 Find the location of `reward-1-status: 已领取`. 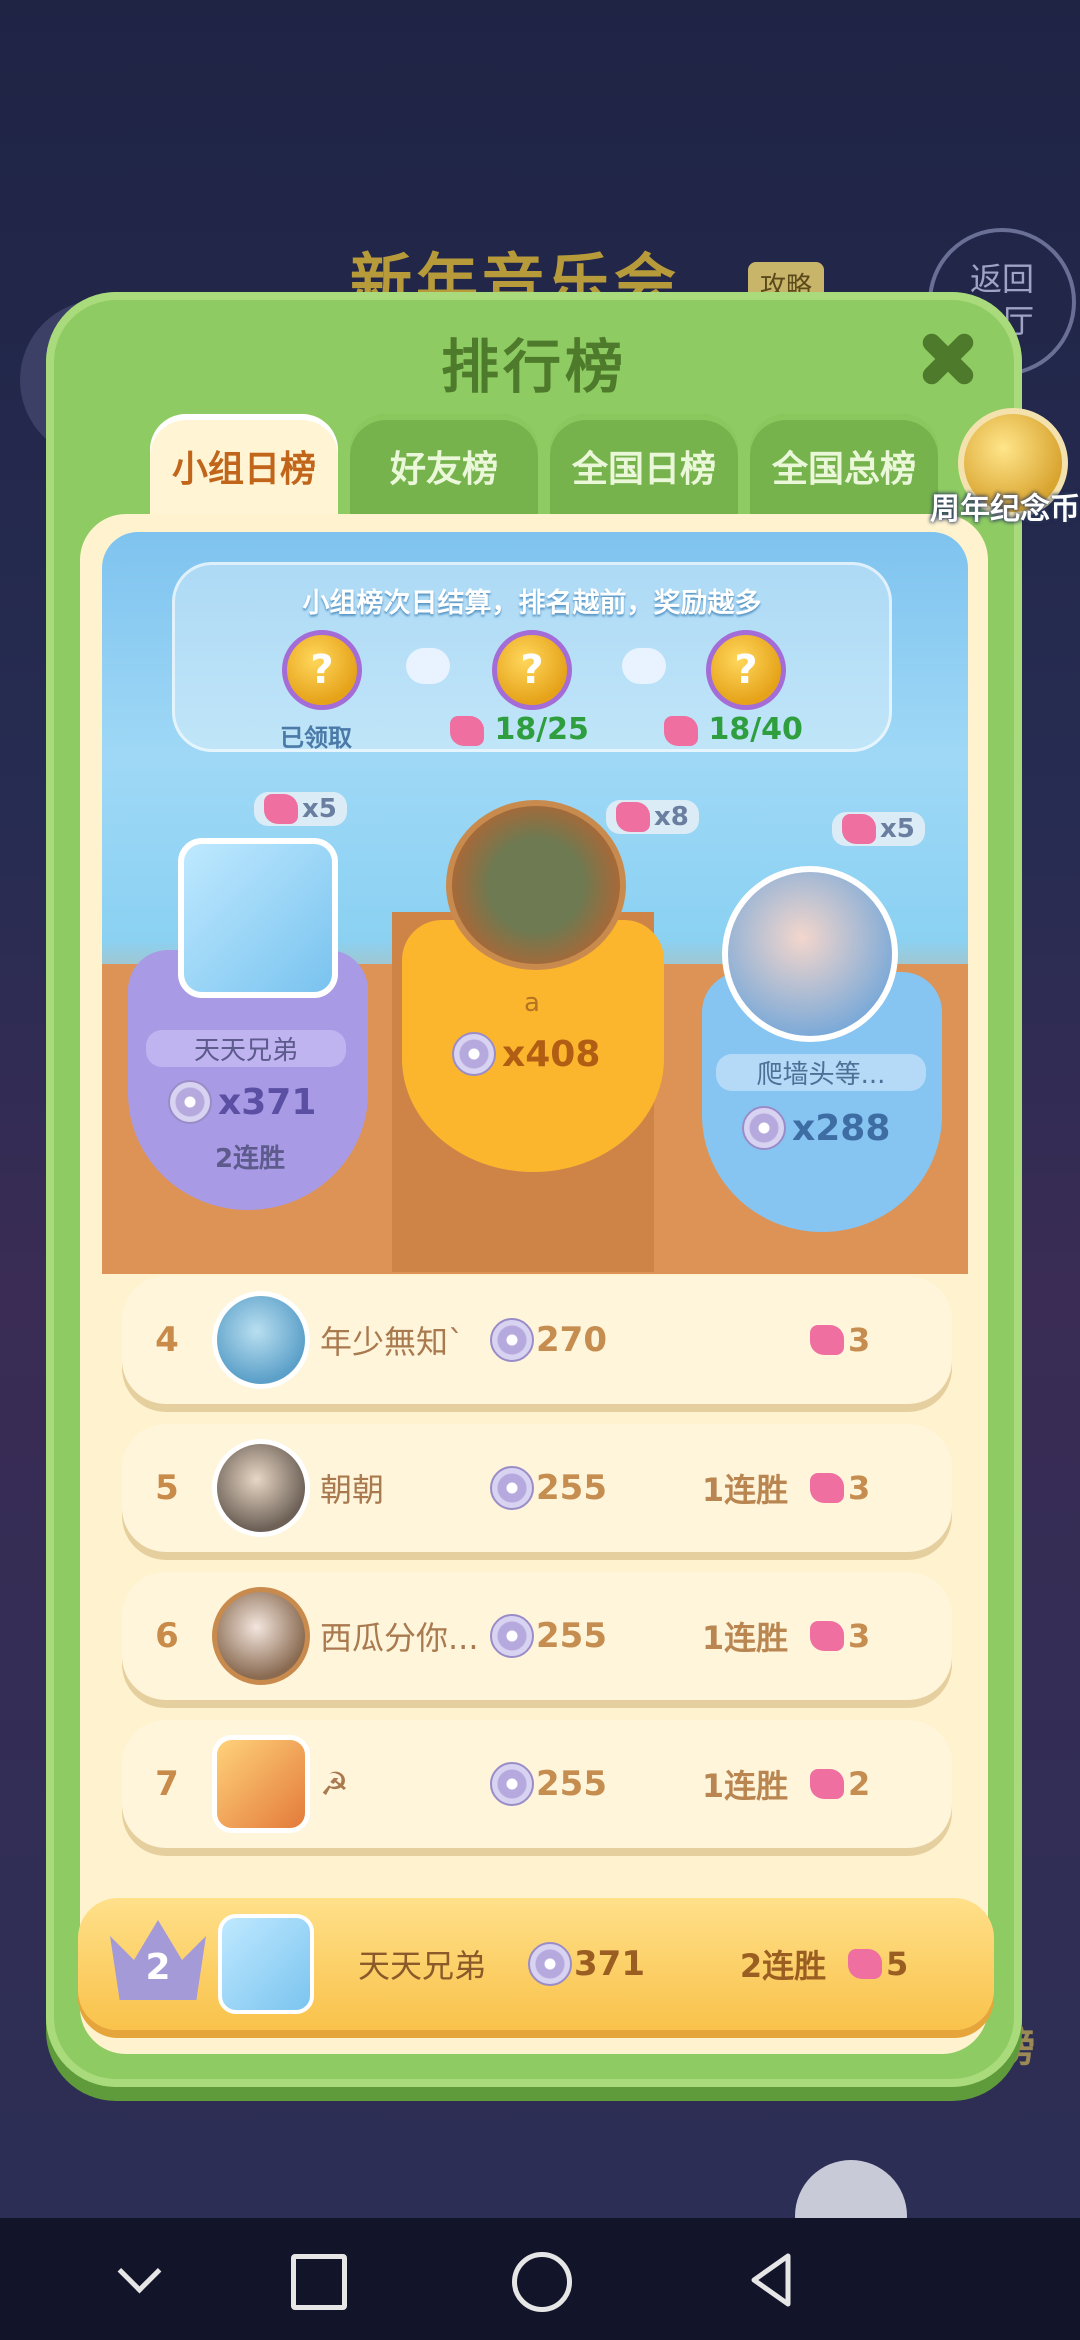

reward-1-status: 已领取 is located at coordinates (316, 738).